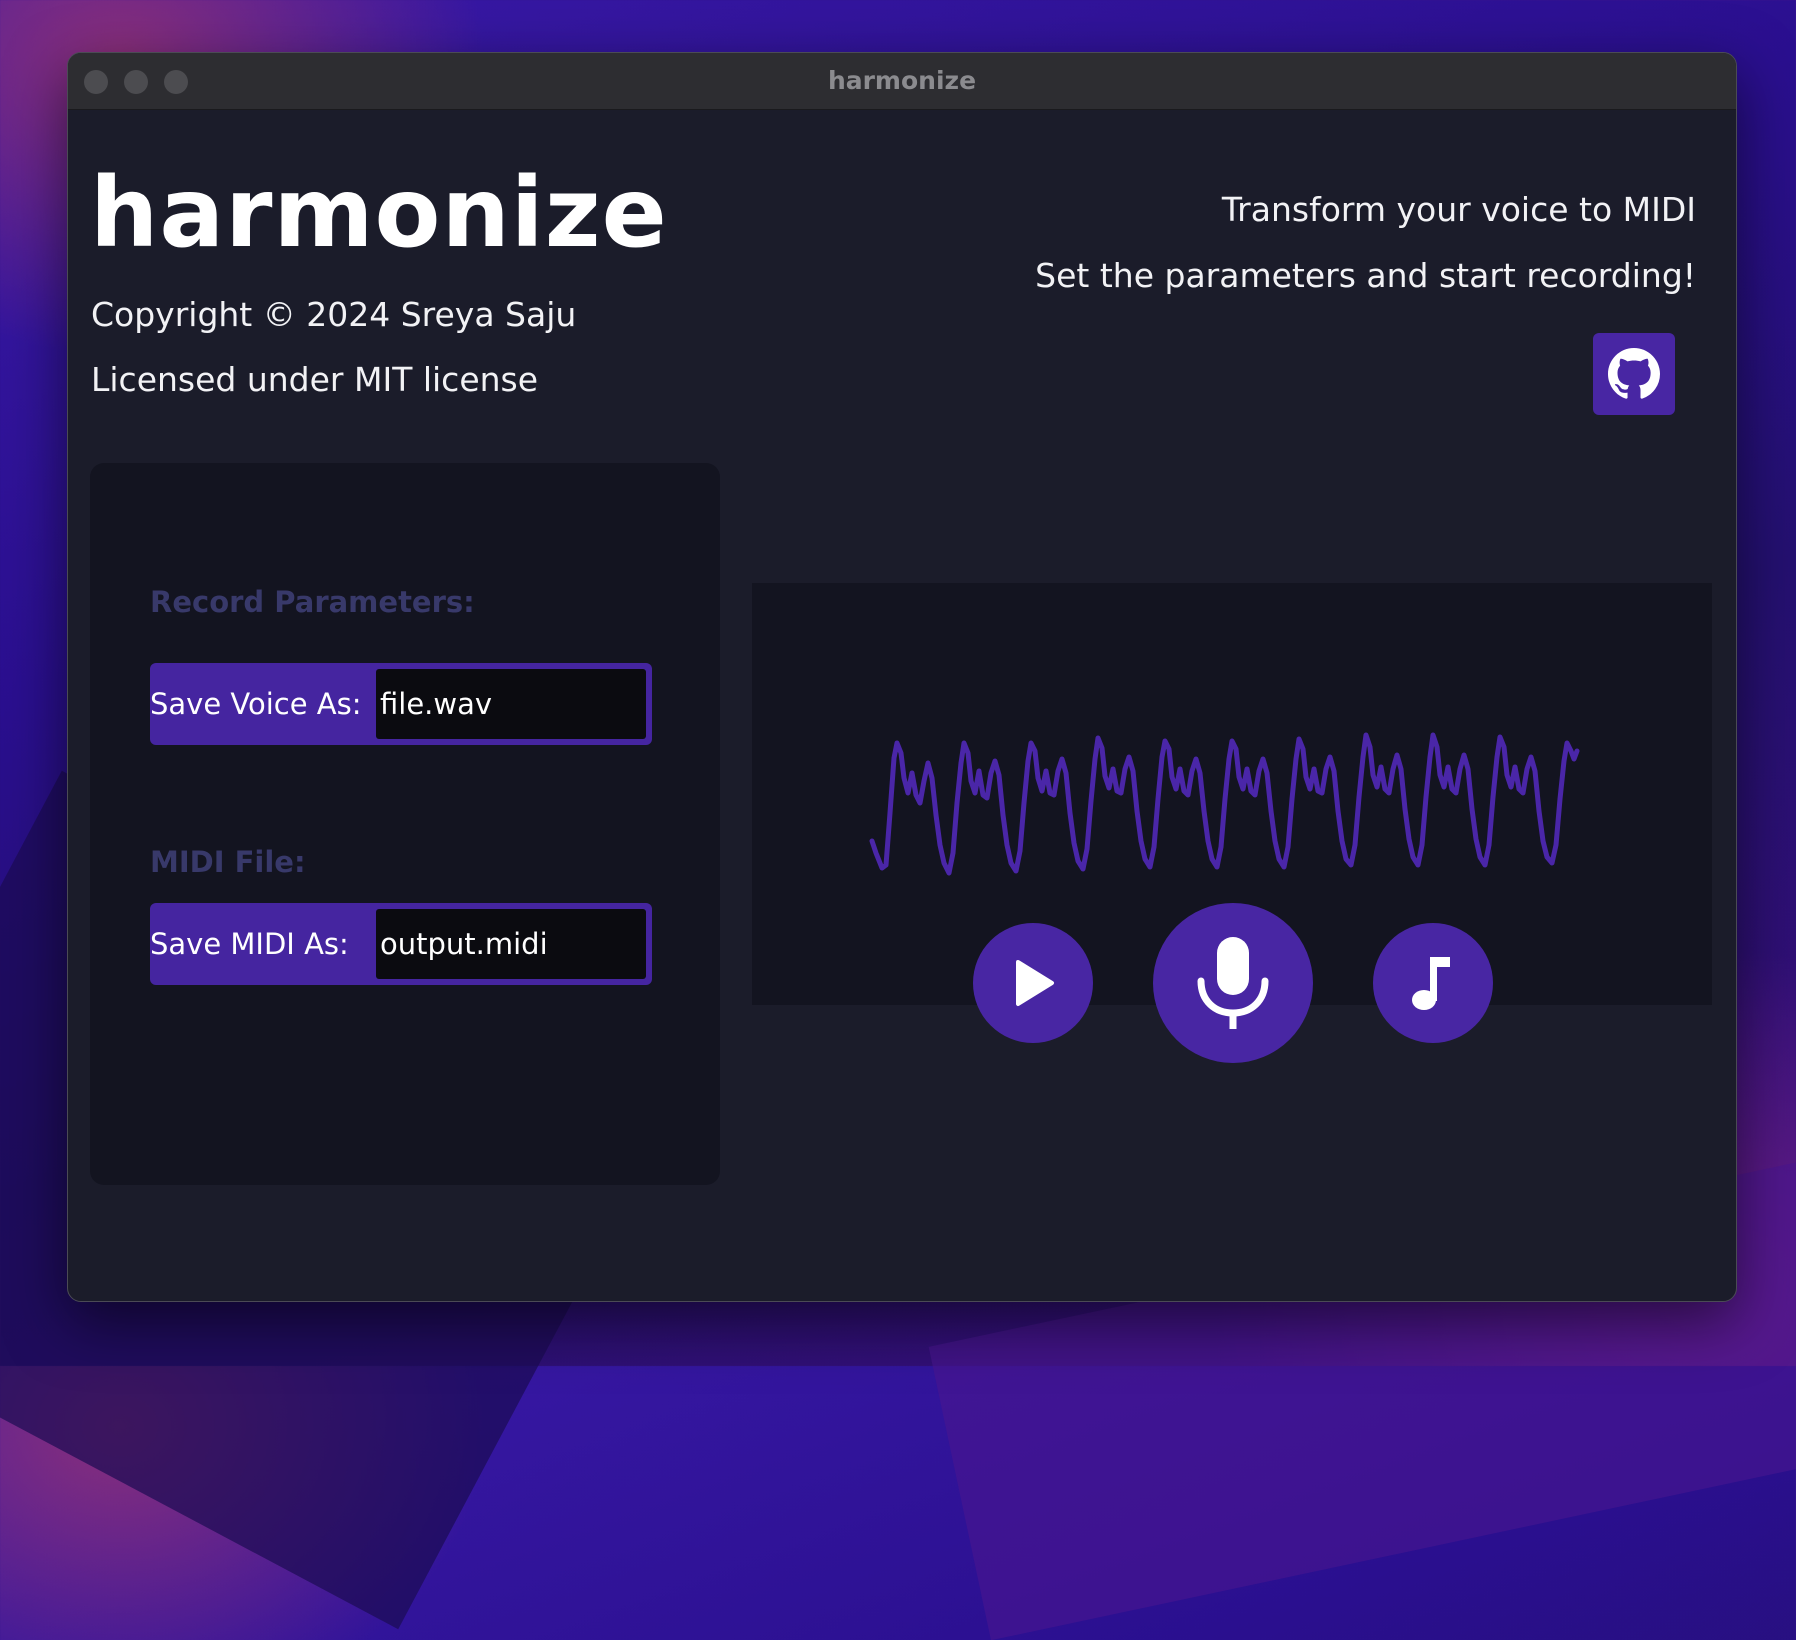 This screenshot has height=1640, width=1796. I want to click on midi-file-heading: MIDI File:, so click(228, 862).